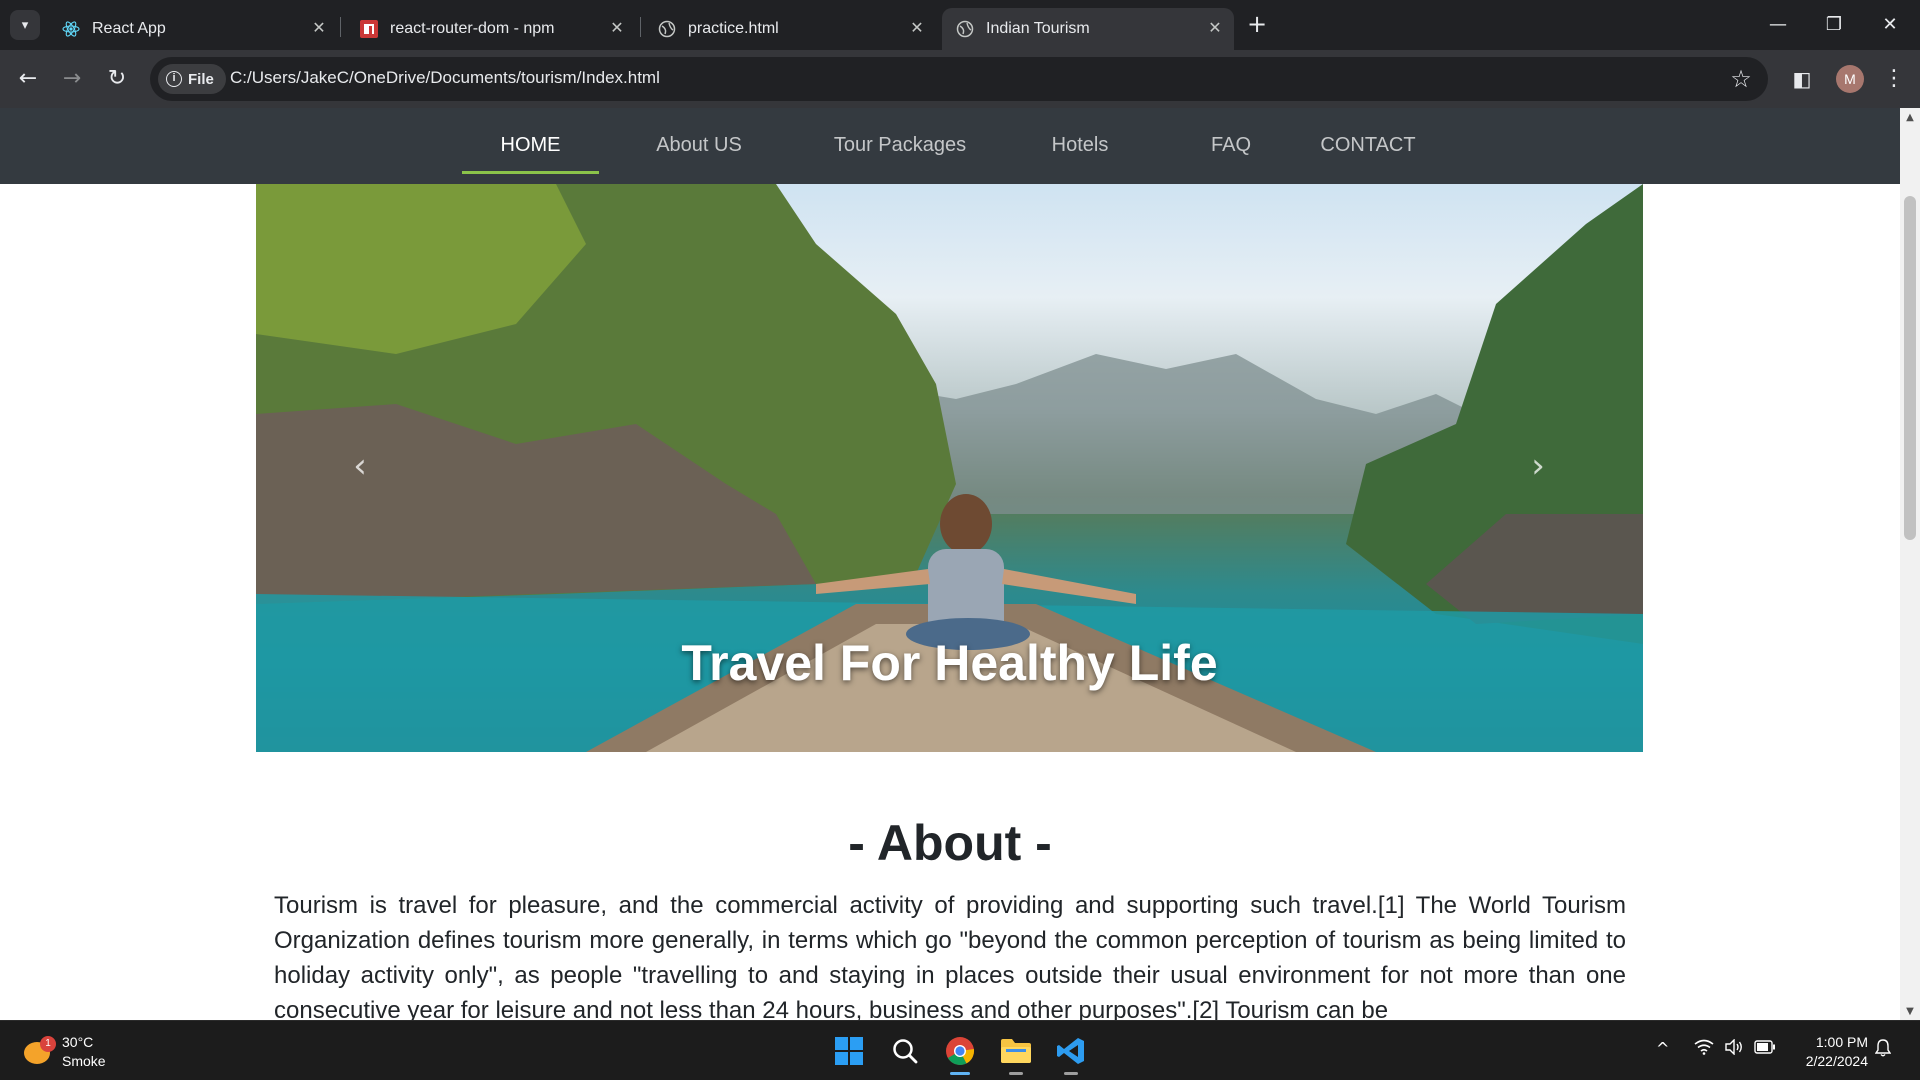 The width and height of the screenshot is (1920, 1080). I want to click on scroll-down-arrow-icon: ▼, so click(1910, 1012).